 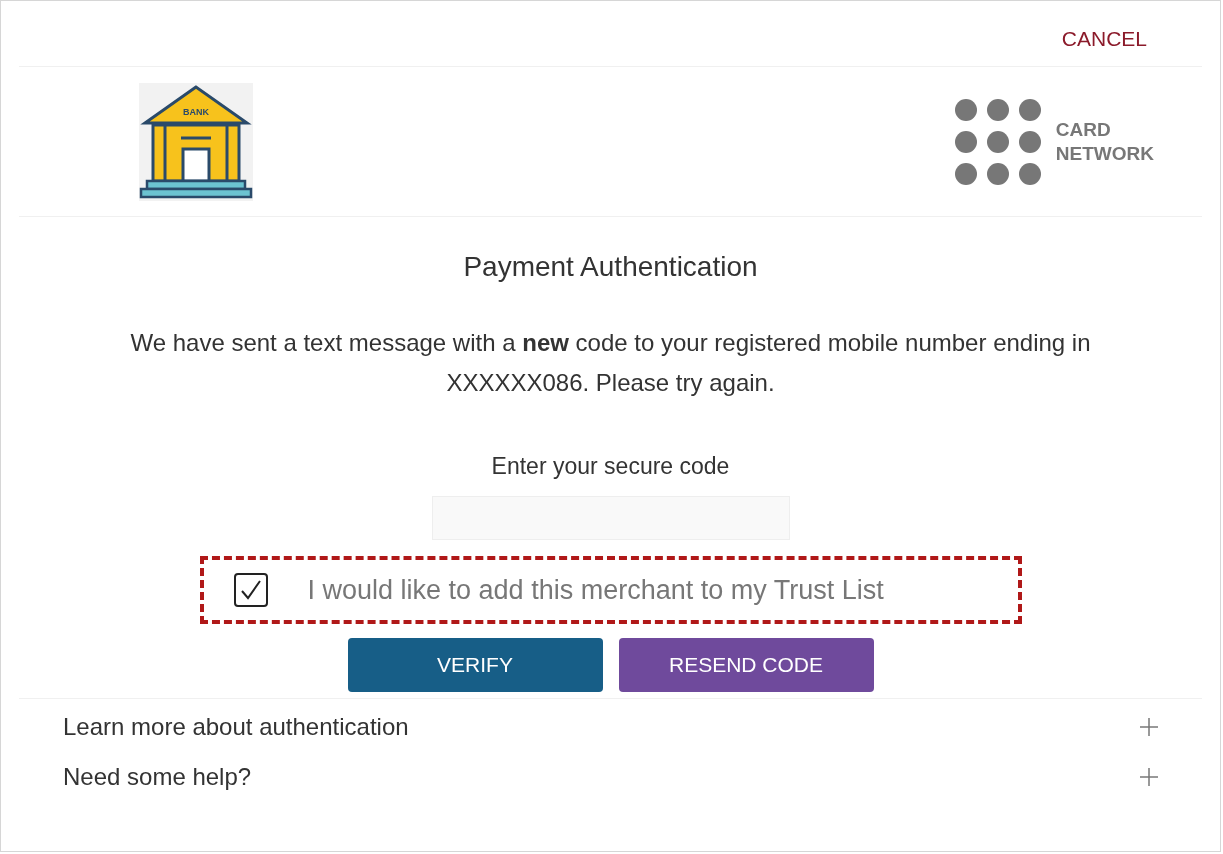 I want to click on section-link: Learn more about authentication, so click(x=236, y=727).